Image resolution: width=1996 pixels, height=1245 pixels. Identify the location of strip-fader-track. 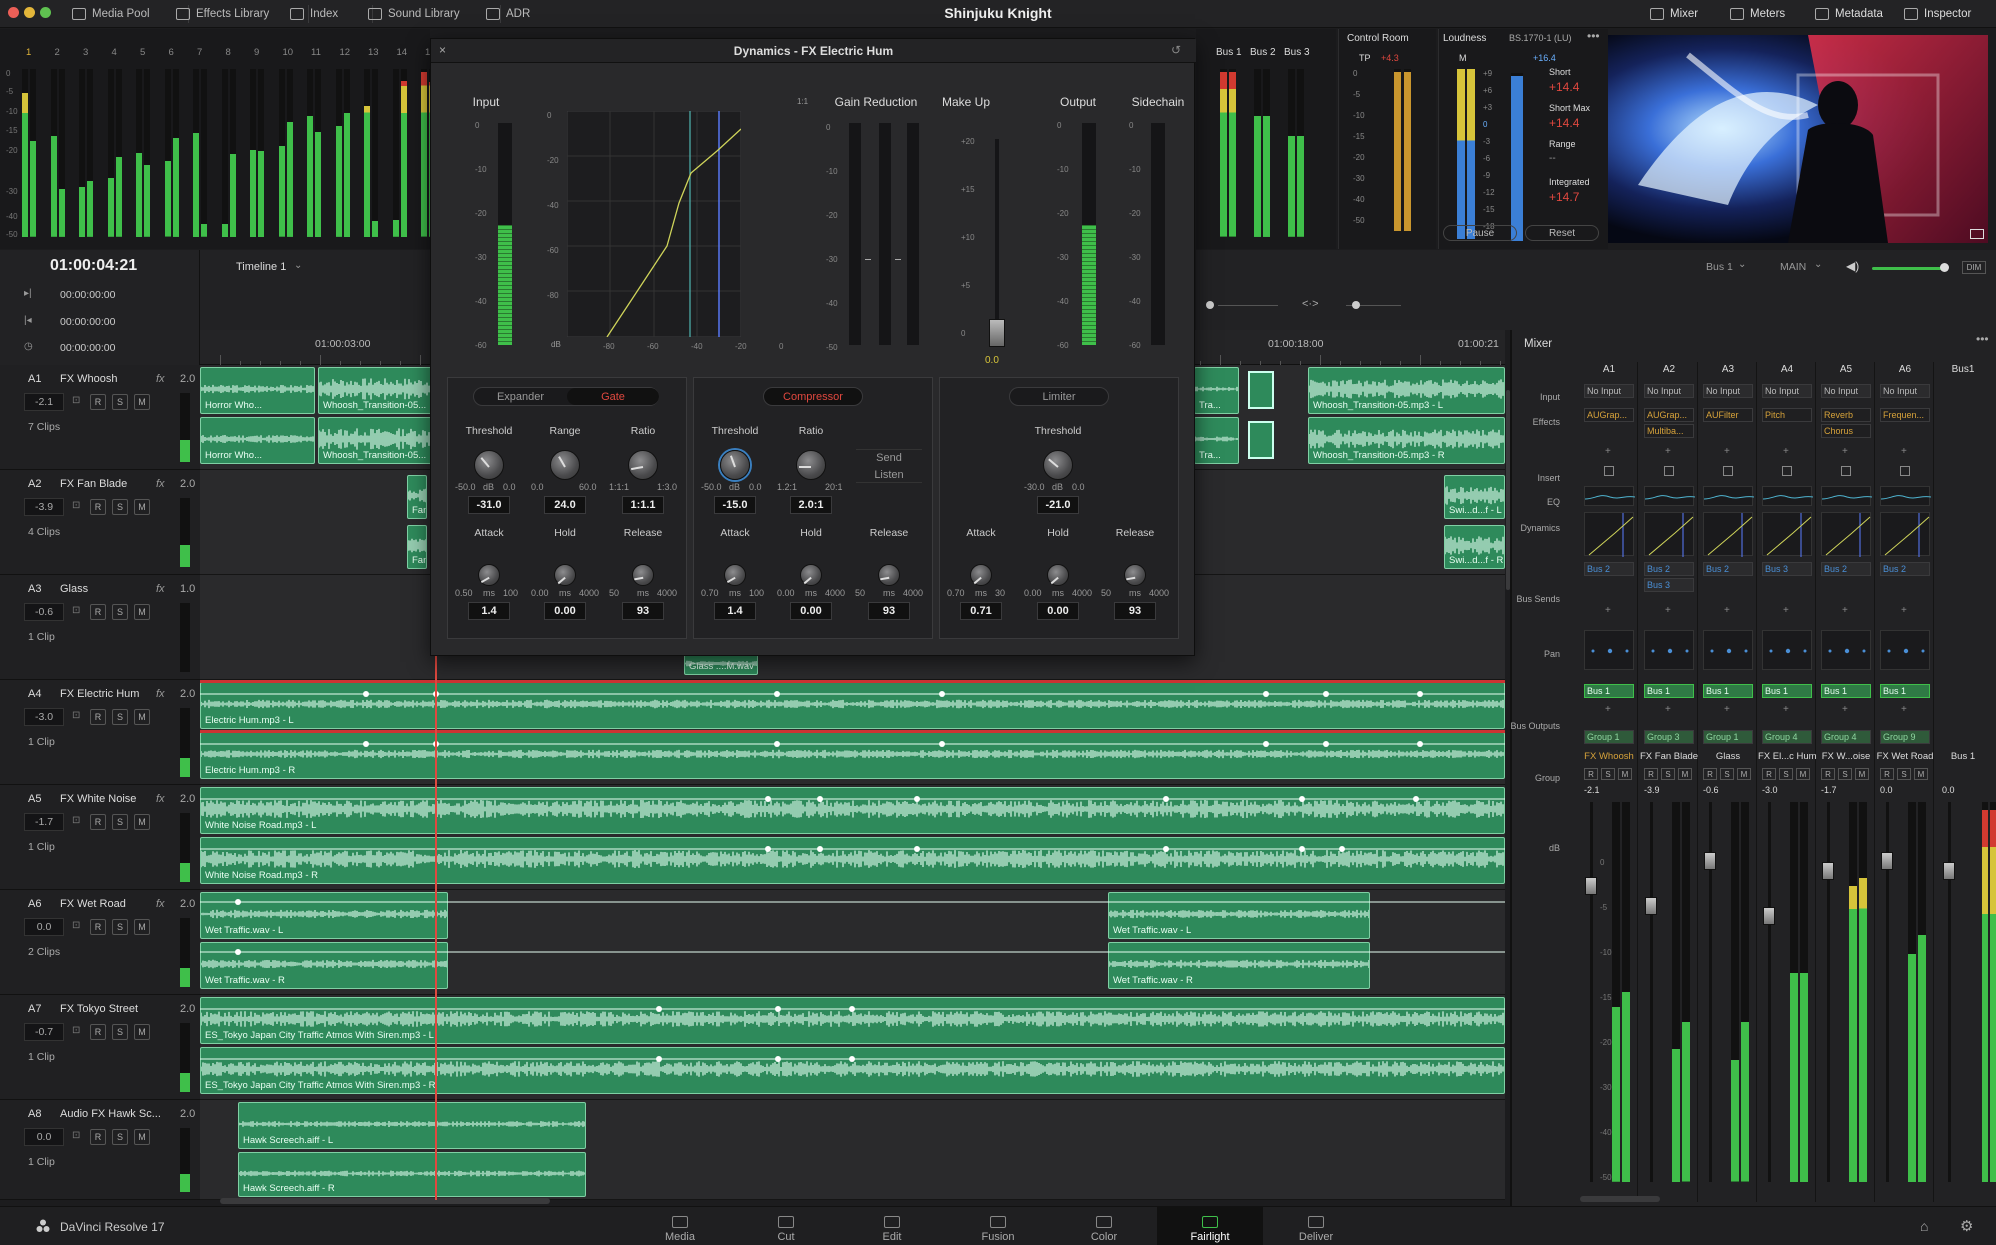
(1591, 992).